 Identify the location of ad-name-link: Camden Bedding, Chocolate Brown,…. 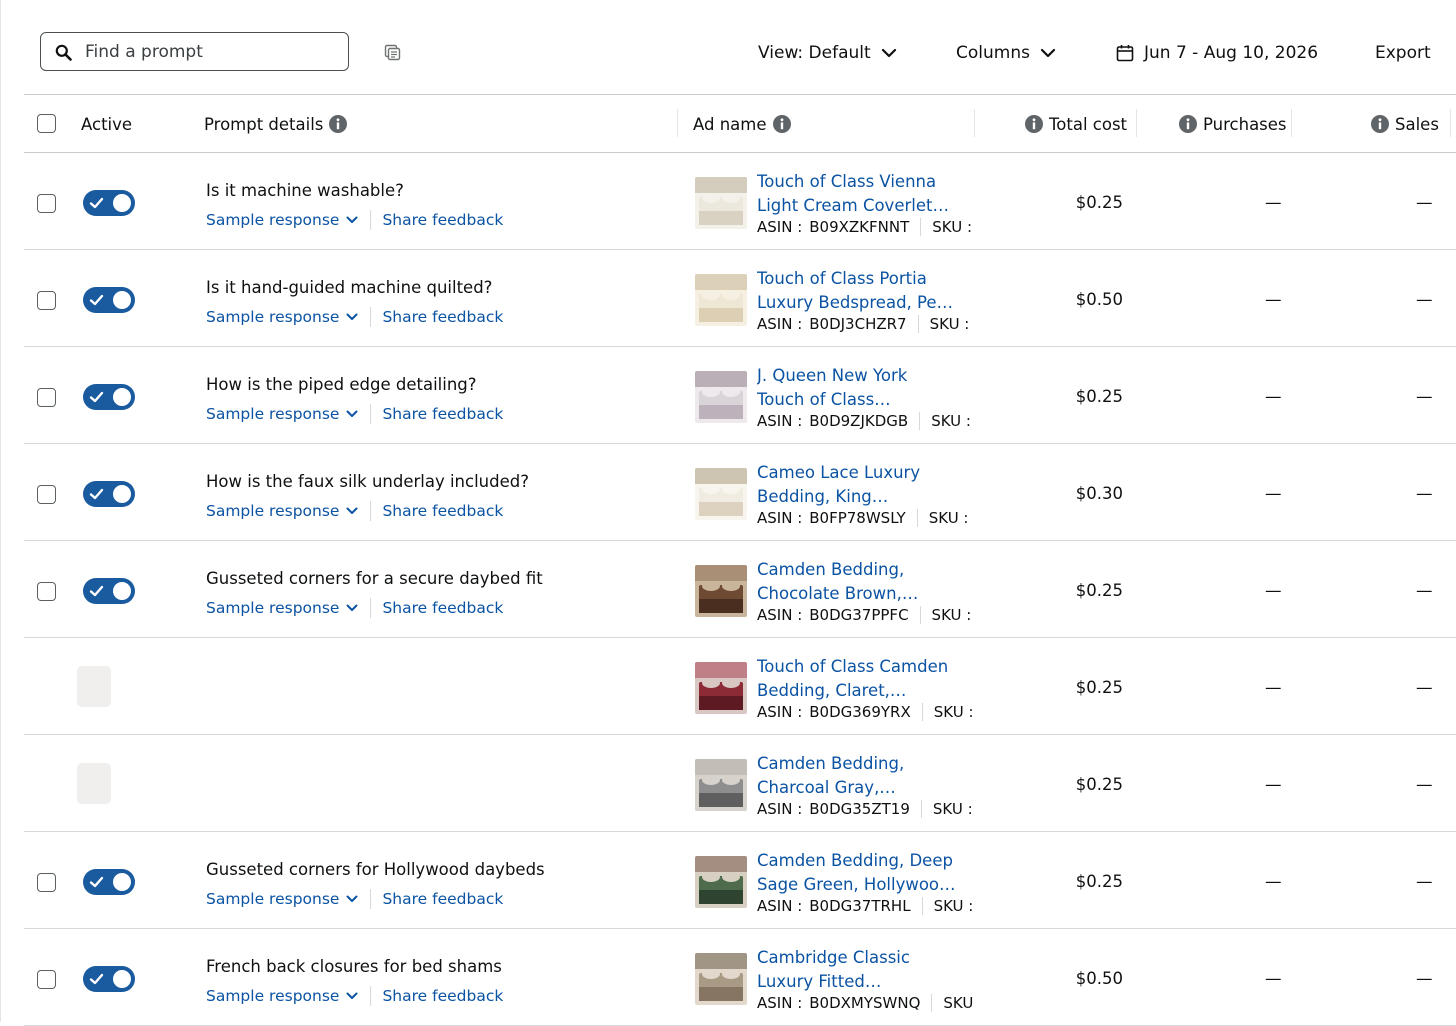
(864, 581).